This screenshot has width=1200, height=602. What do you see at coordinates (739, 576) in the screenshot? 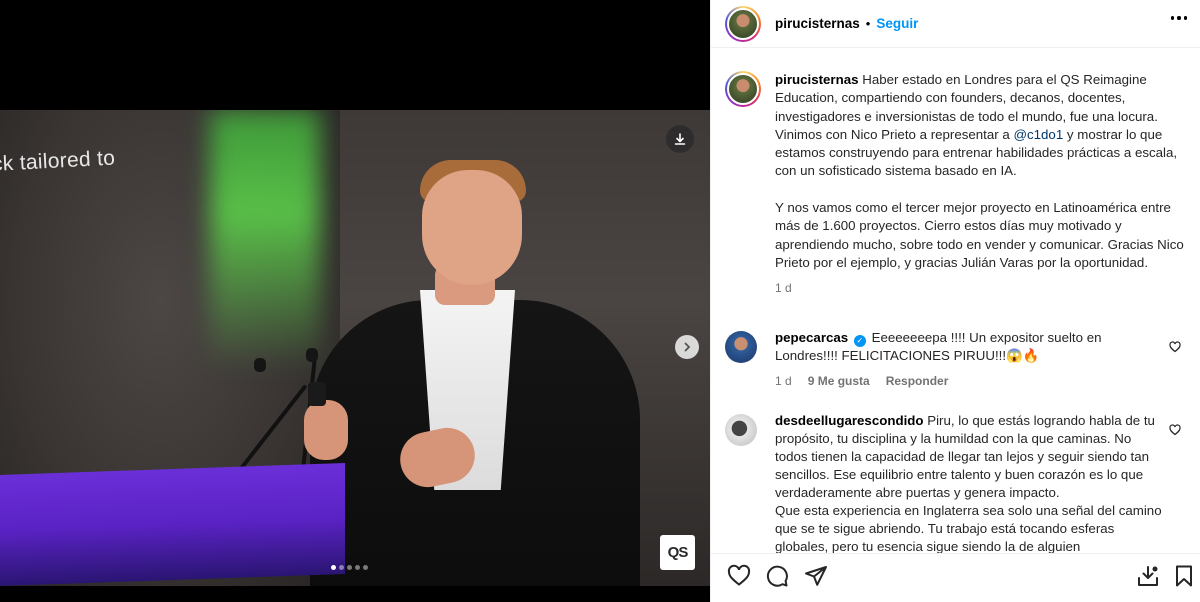
I see `heart-icon` at bounding box center [739, 576].